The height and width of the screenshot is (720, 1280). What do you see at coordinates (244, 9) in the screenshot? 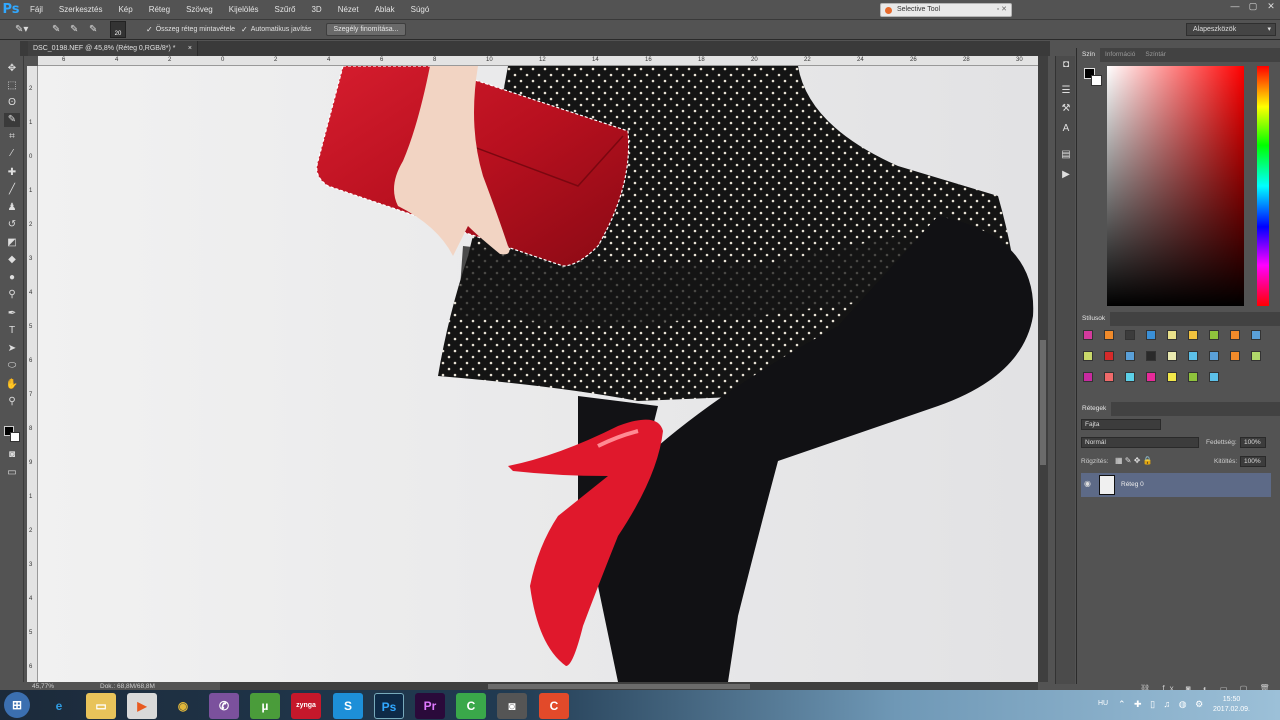
I see `menu-select: Kijelölés` at bounding box center [244, 9].